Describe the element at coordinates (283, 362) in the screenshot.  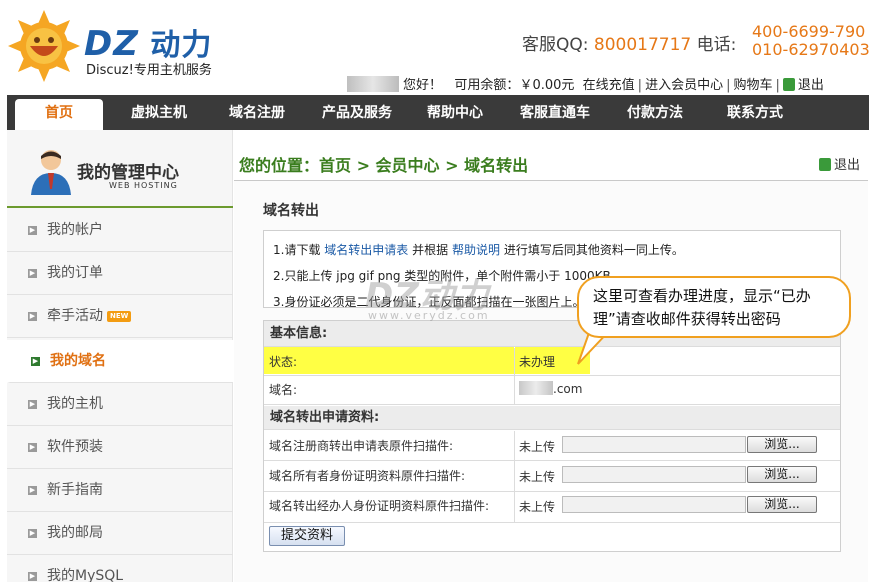
I see `status-label: 状态:` at that location.